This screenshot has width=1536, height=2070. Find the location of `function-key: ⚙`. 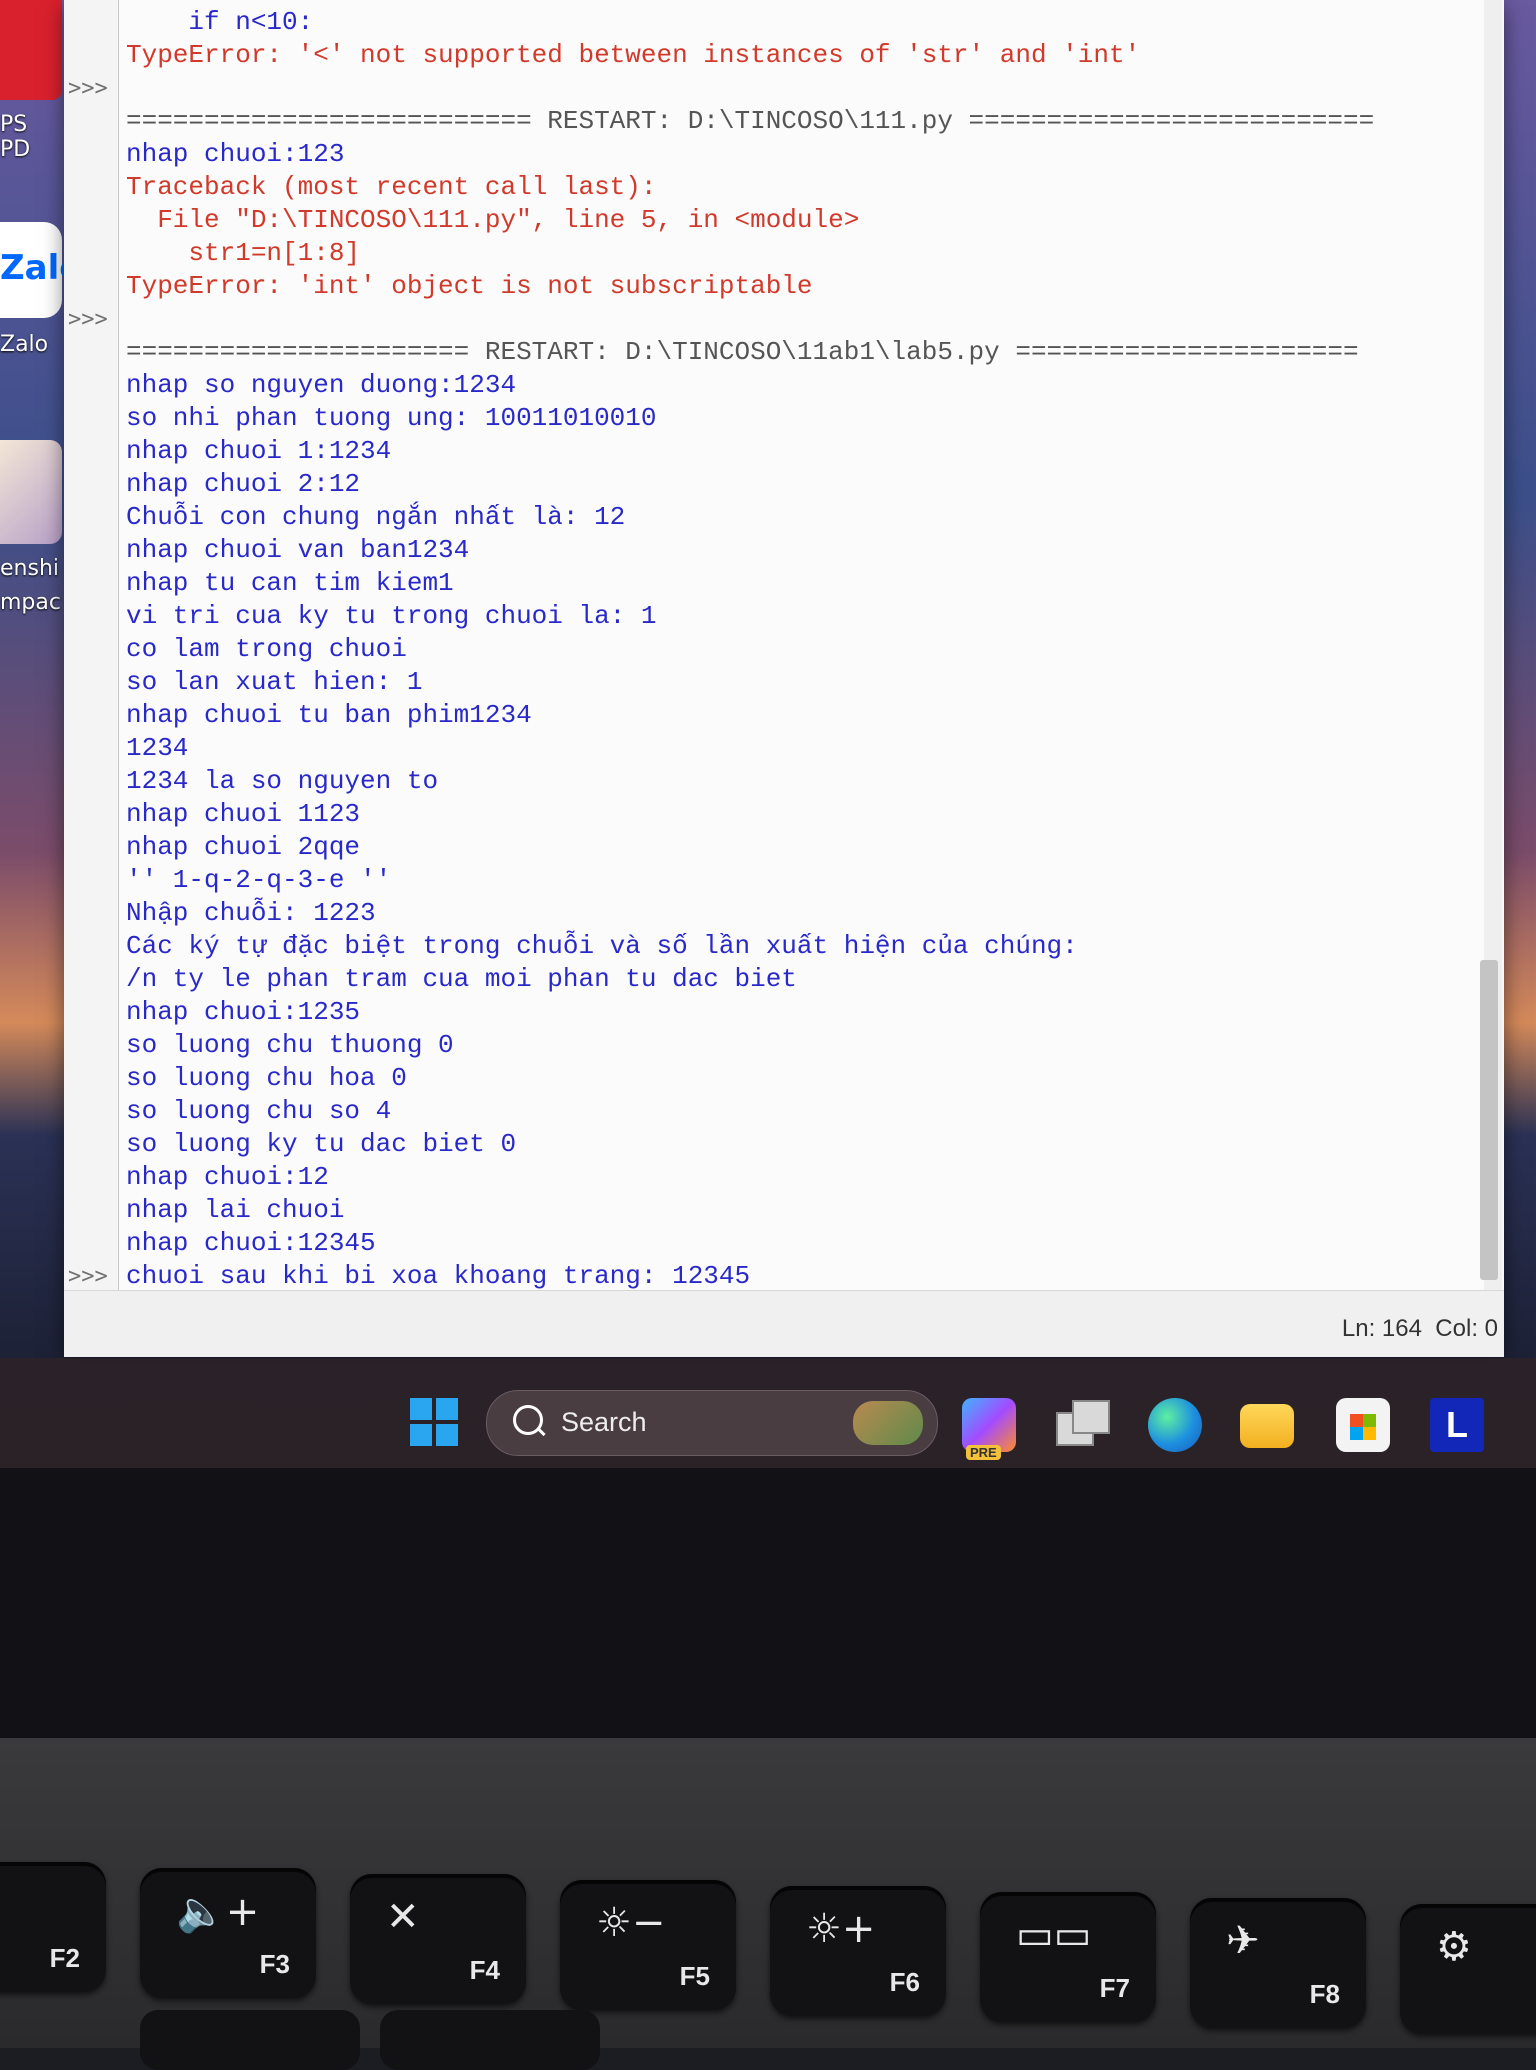

function-key: ⚙ is located at coordinates (1468, 1969).